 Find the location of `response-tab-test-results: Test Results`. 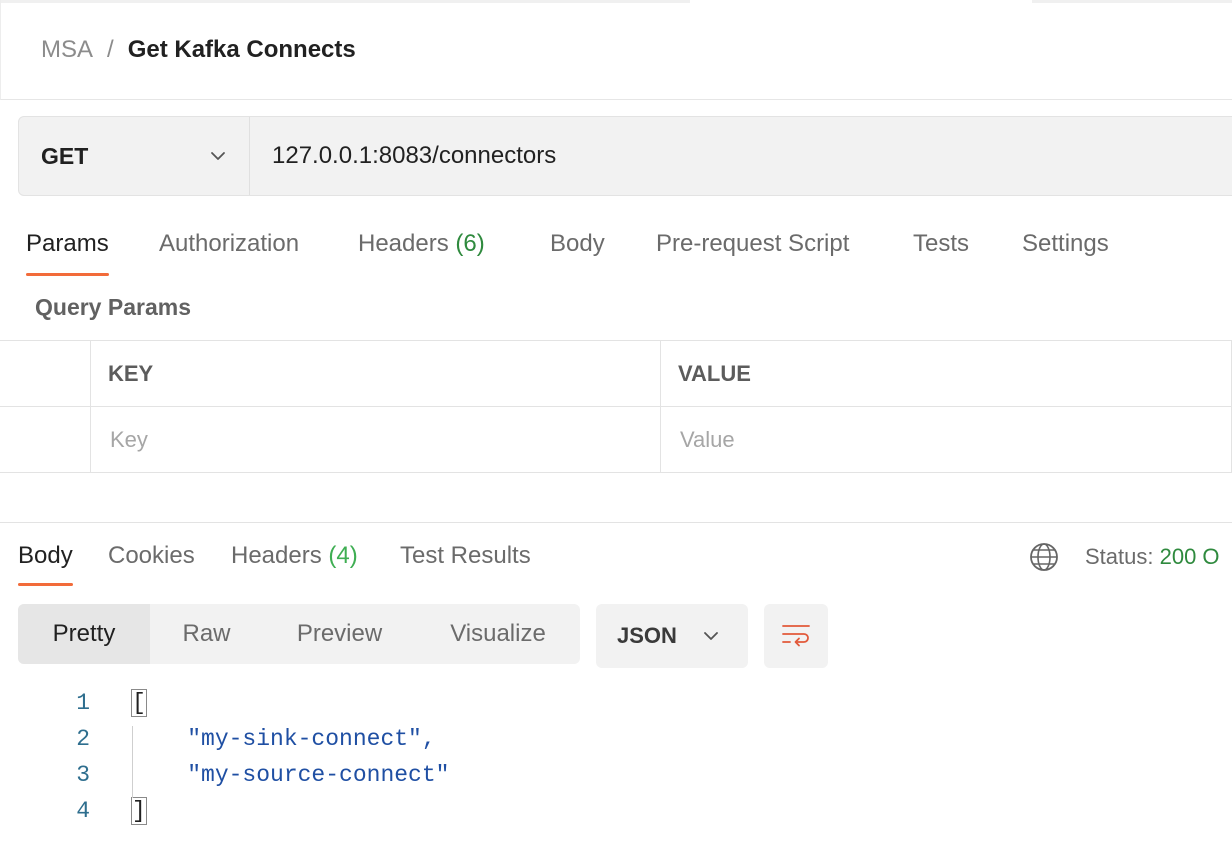

response-tab-test-results: Test Results is located at coordinates (465, 562).